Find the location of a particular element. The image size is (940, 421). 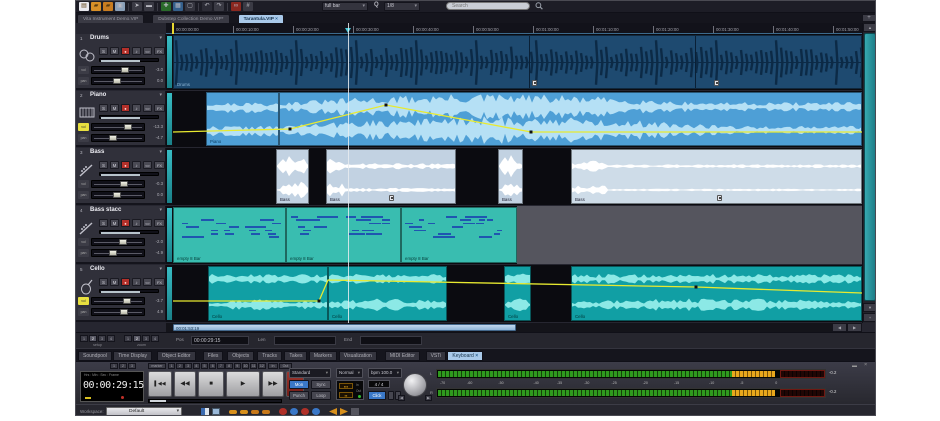

zoom-preset-button-2: 2 is located at coordinates (137, 338).